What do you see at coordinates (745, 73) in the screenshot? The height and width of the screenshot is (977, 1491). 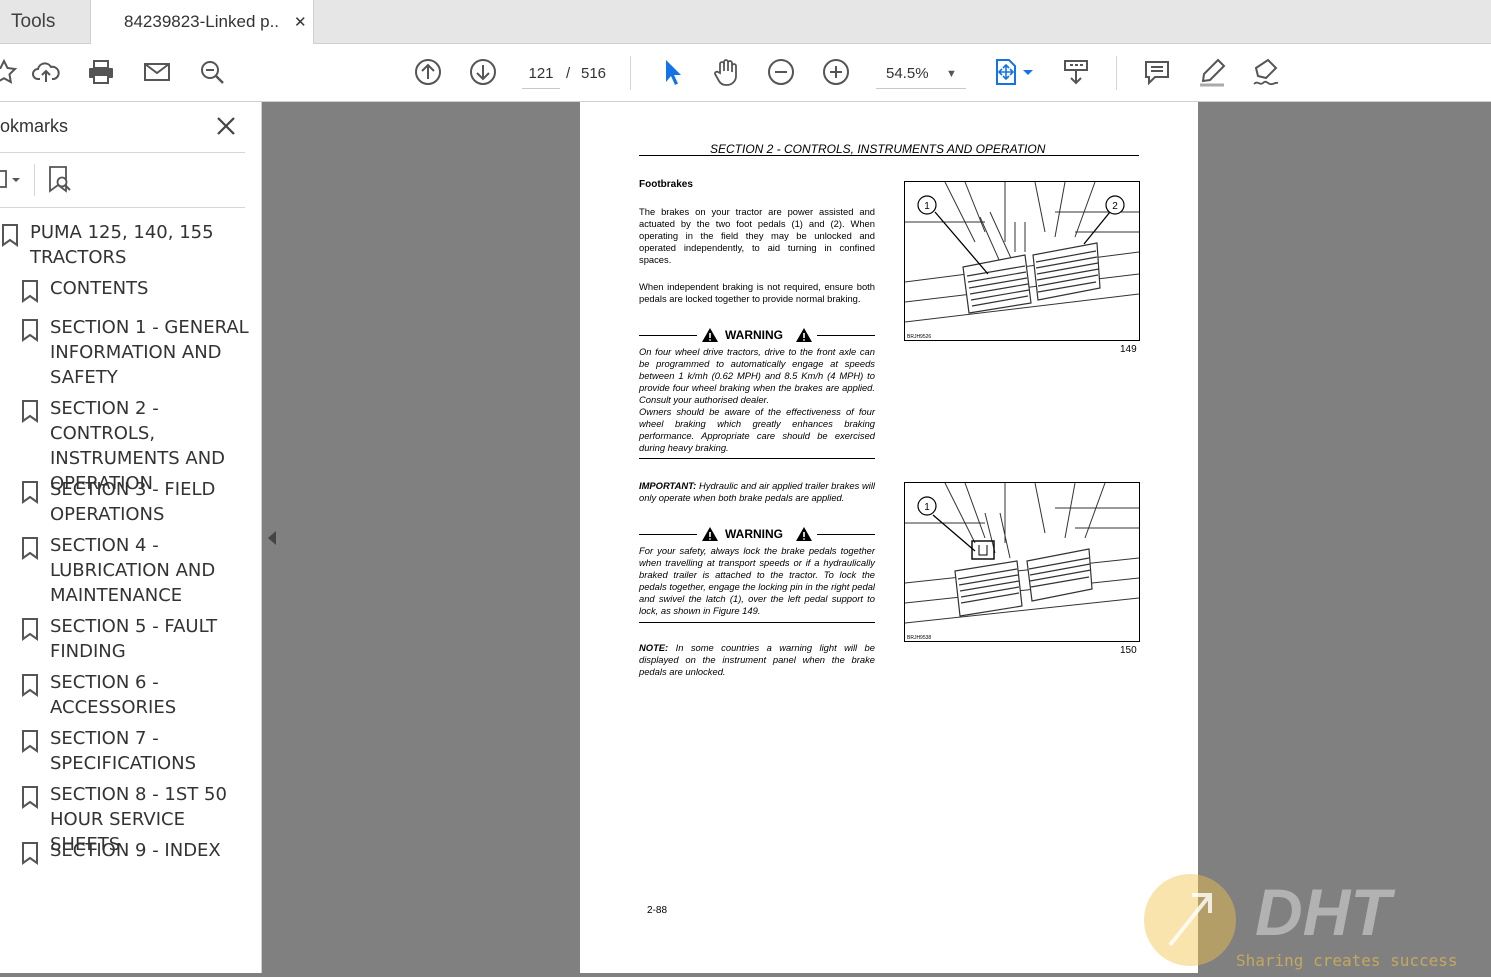 I see `toolbar: 121 / 516 54.5% ▼` at bounding box center [745, 73].